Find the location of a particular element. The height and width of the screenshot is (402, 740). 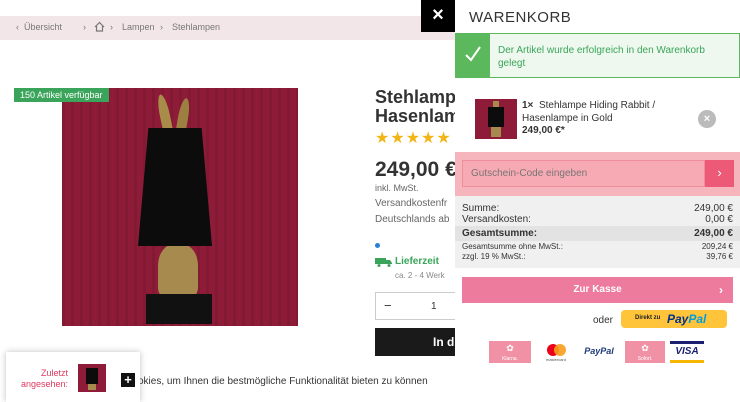

mastercard-label: mastercard is located at coordinates (555, 359).